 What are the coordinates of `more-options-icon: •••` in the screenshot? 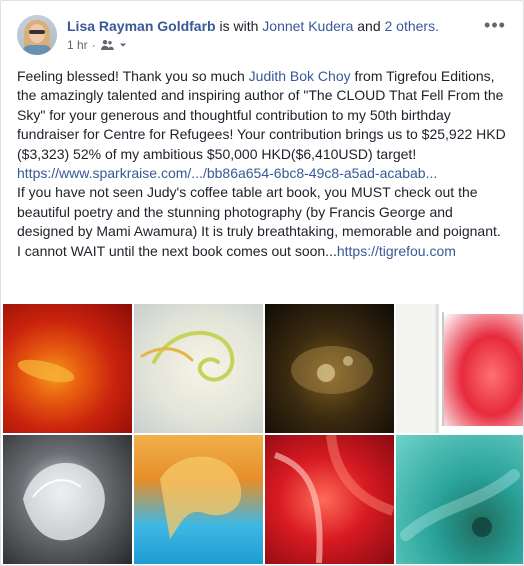 It's located at (495, 25).